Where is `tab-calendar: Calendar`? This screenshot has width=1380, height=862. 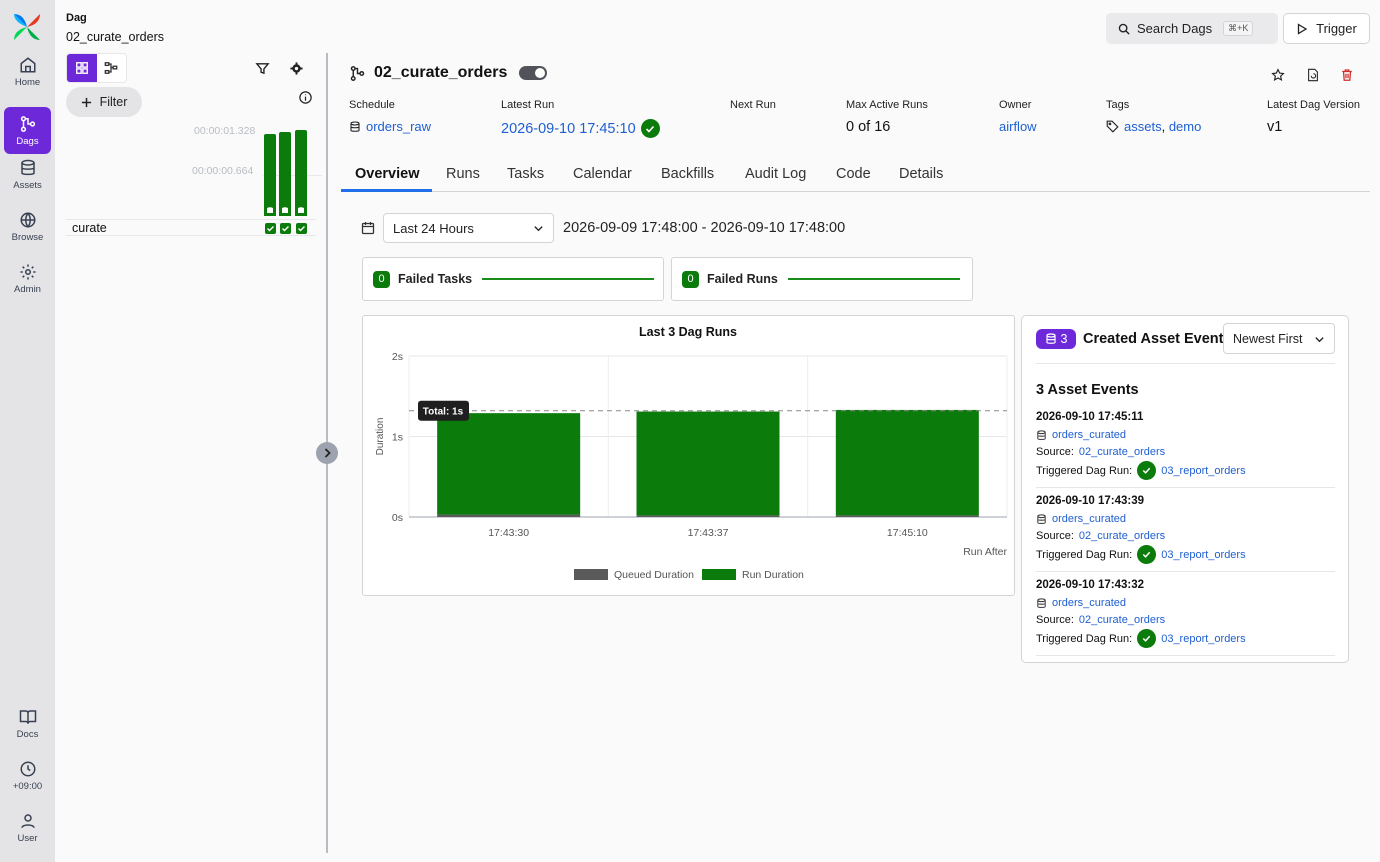
tab-calendar: Calendar is located at coordinates (602, 174).